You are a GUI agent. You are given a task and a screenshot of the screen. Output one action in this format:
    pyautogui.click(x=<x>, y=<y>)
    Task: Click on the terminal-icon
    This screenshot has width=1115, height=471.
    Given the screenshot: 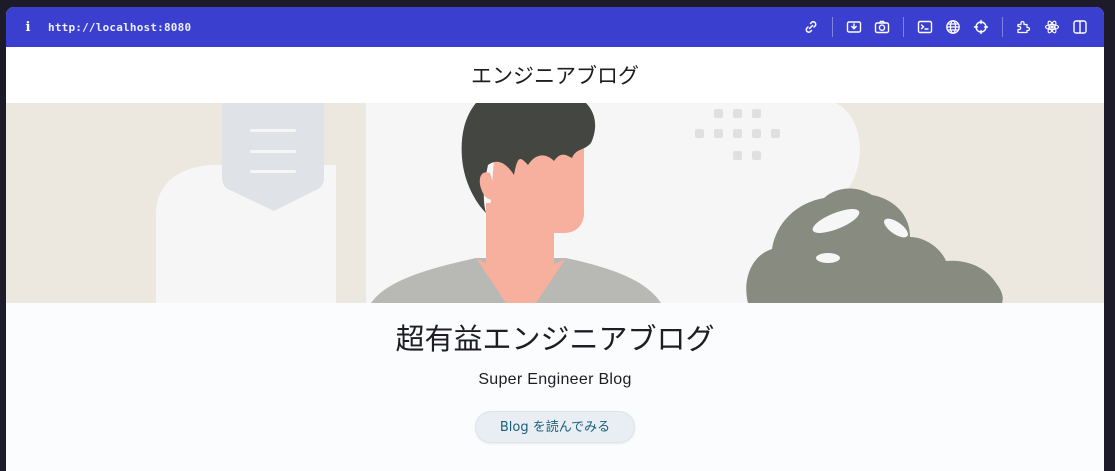 What is the action you would take?
    pyautogui.click(x=925, y=27)
    